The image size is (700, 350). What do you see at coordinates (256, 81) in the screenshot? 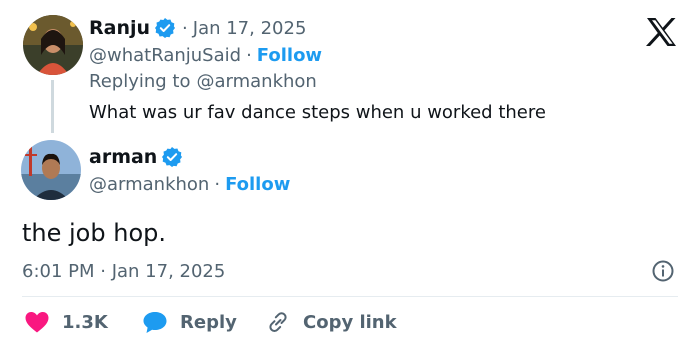
I see `replying-to-handle: @armankhon` at bounding box center [256, 81].